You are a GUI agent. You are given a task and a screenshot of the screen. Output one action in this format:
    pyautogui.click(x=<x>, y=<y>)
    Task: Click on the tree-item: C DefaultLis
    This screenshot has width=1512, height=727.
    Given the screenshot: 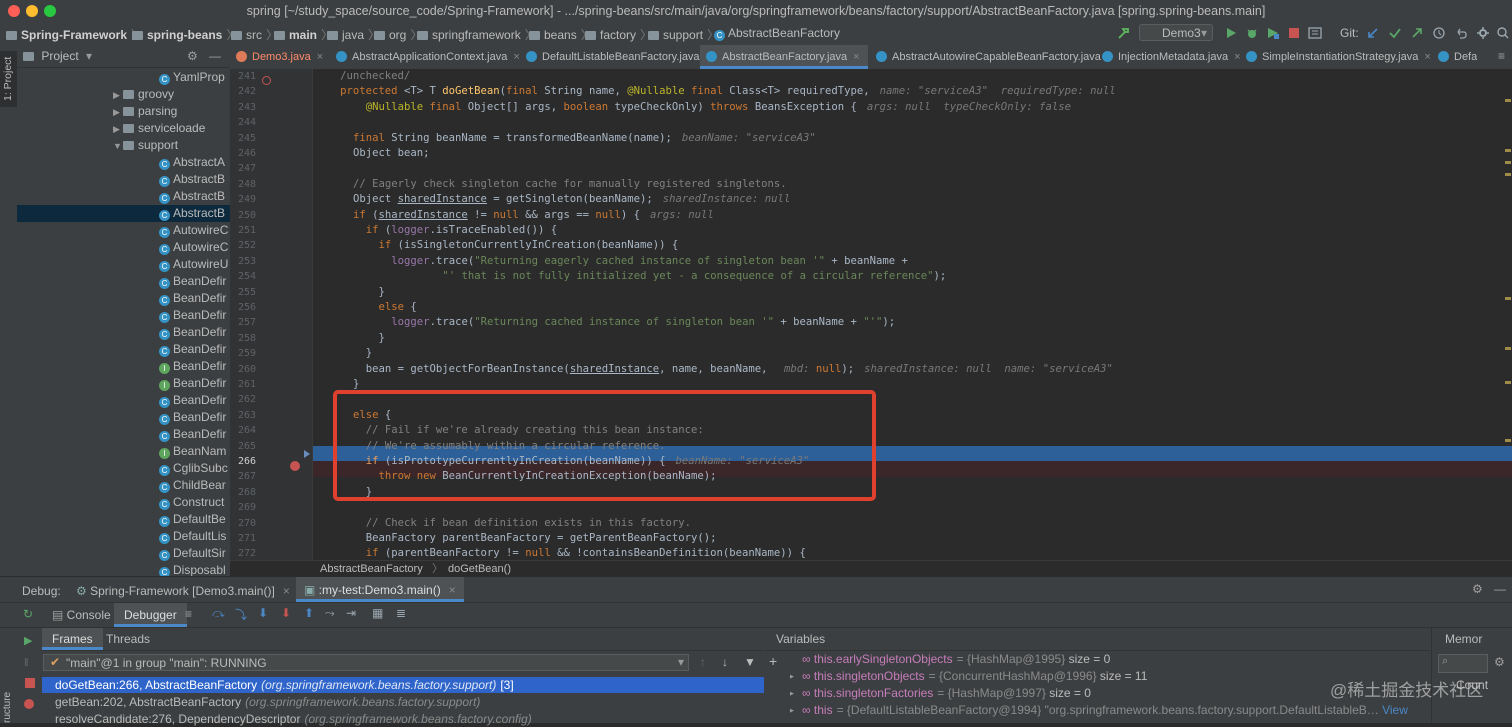 What is the action you would take?
    pyautogui.click(x=192, y=536)
    